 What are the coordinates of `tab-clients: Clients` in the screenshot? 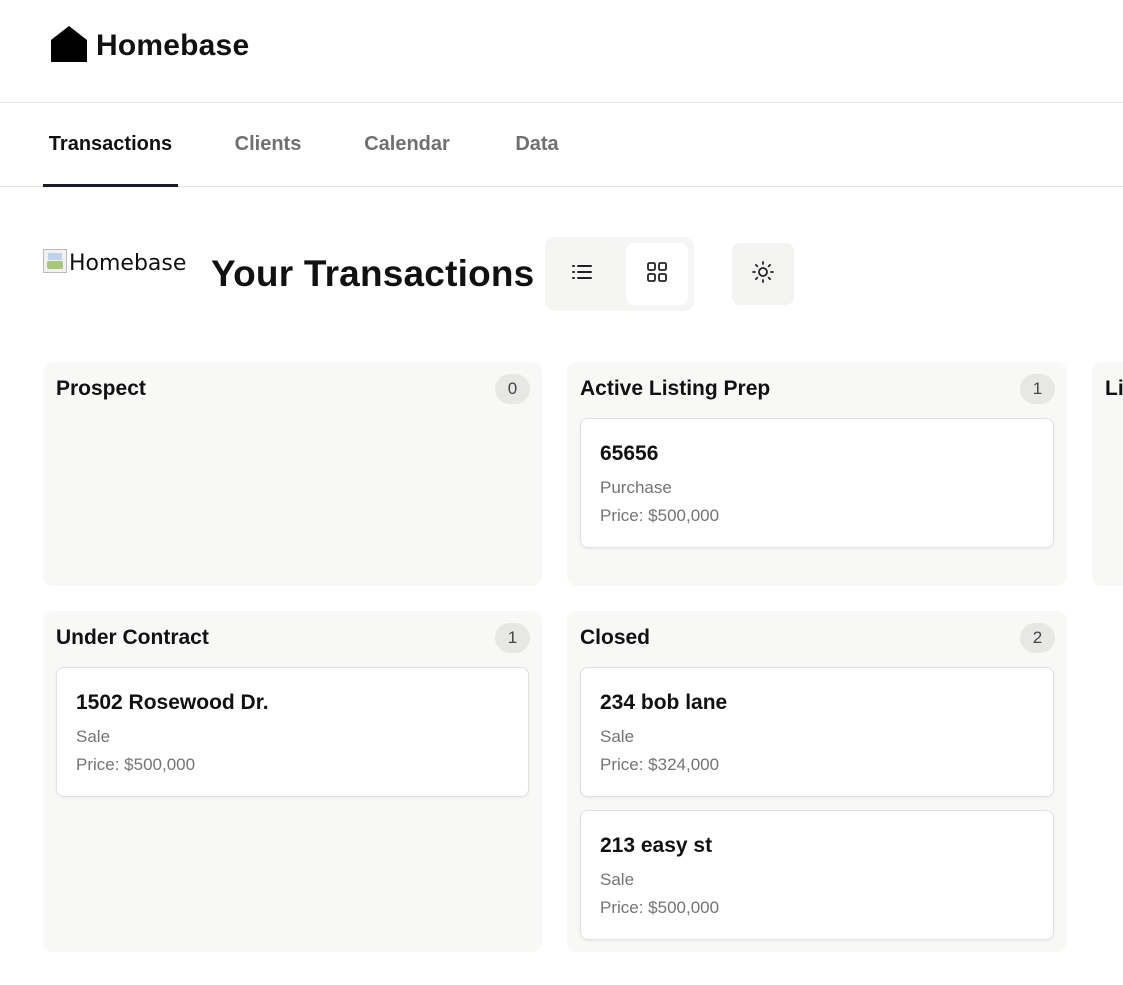 It's located at (268, 144).